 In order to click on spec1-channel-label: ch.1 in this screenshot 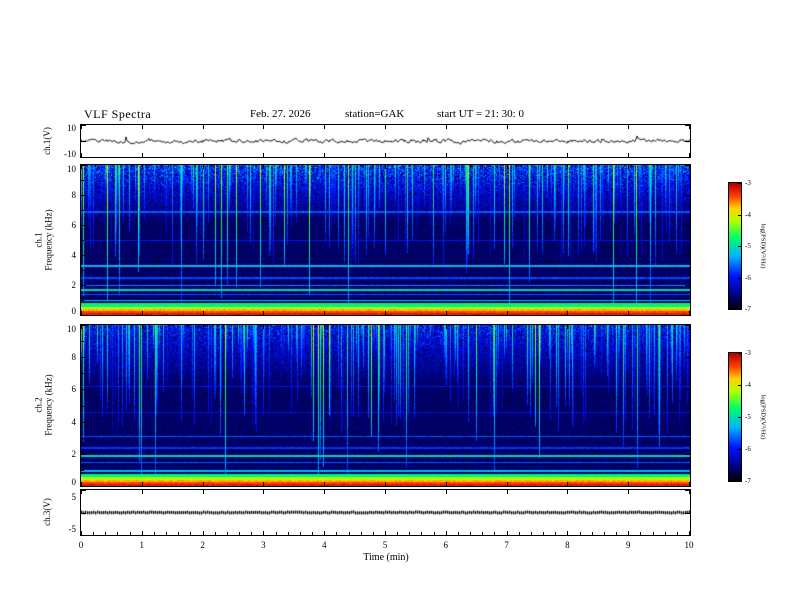, I will do `click(38, 240)`.